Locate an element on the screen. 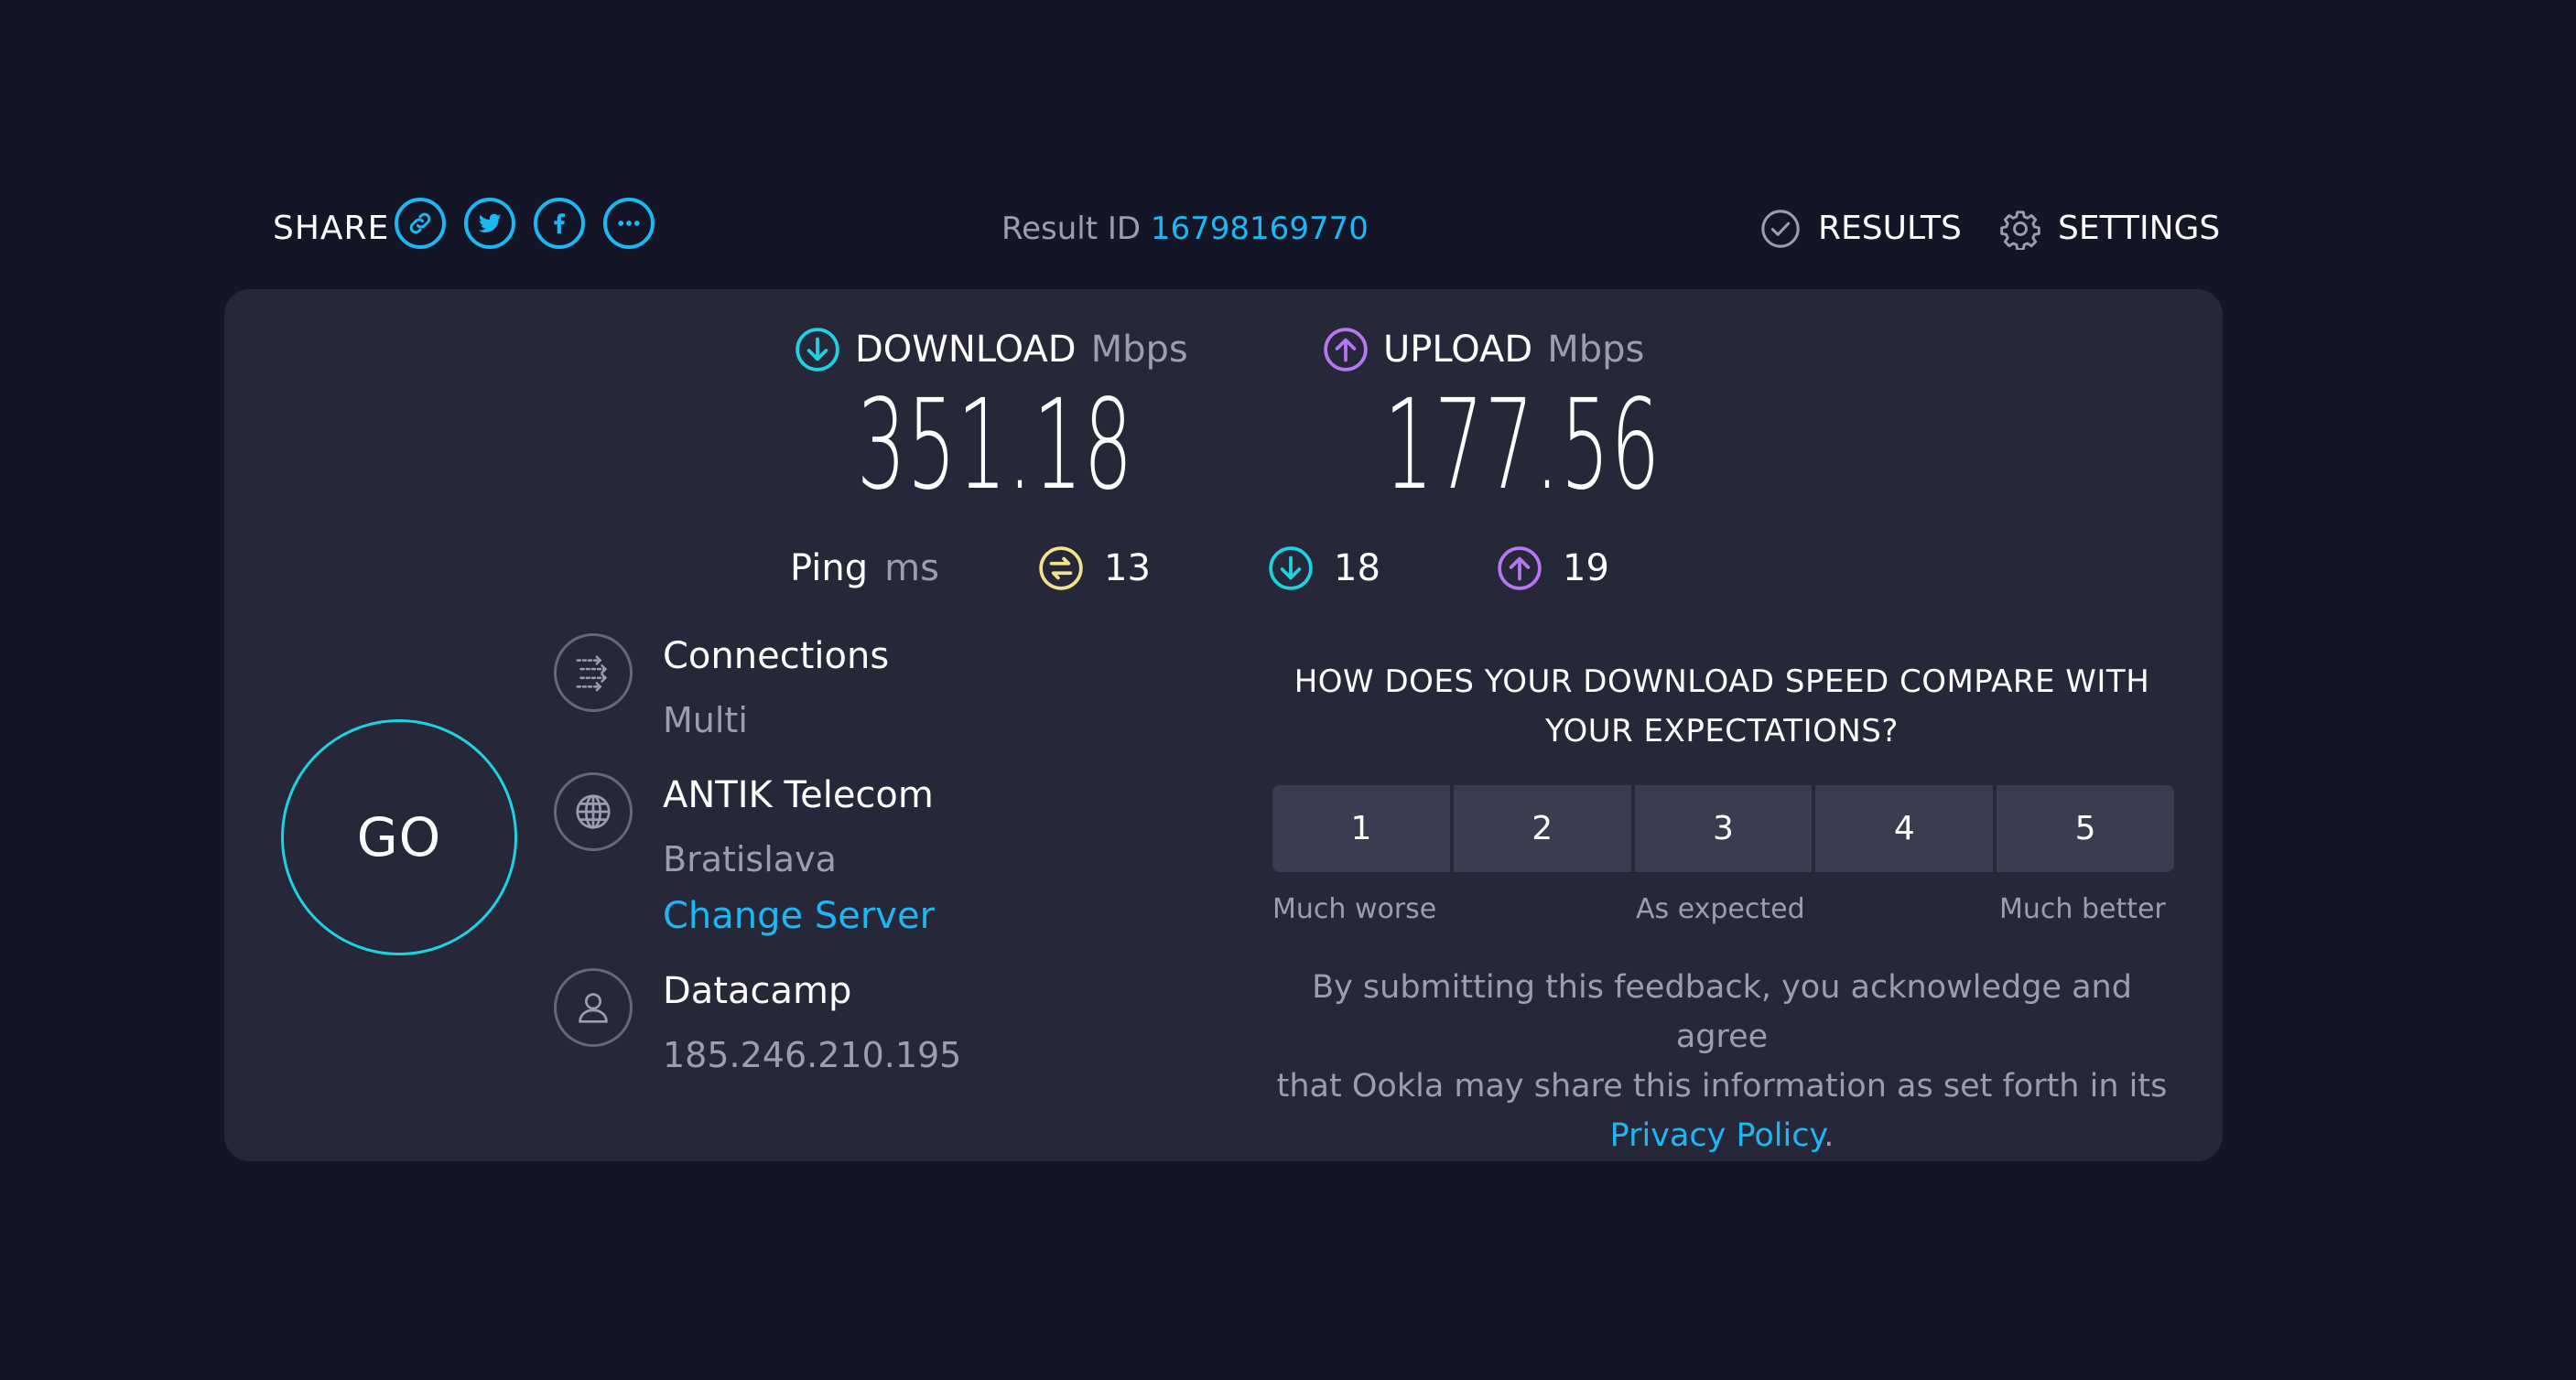 The height and width of the screenshot is (1380, 2576). server-icon-wrap is located at coordinates (594, 811).